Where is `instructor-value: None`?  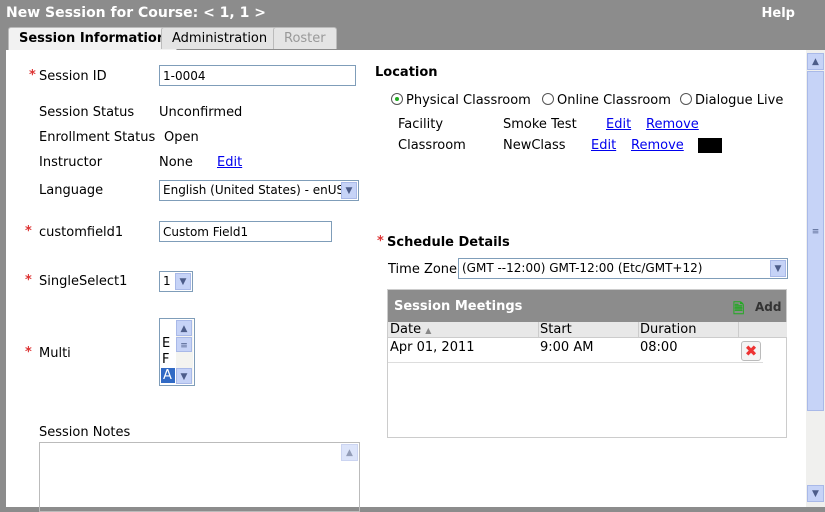 instructor-value: None is located at coordinates (176, 162).